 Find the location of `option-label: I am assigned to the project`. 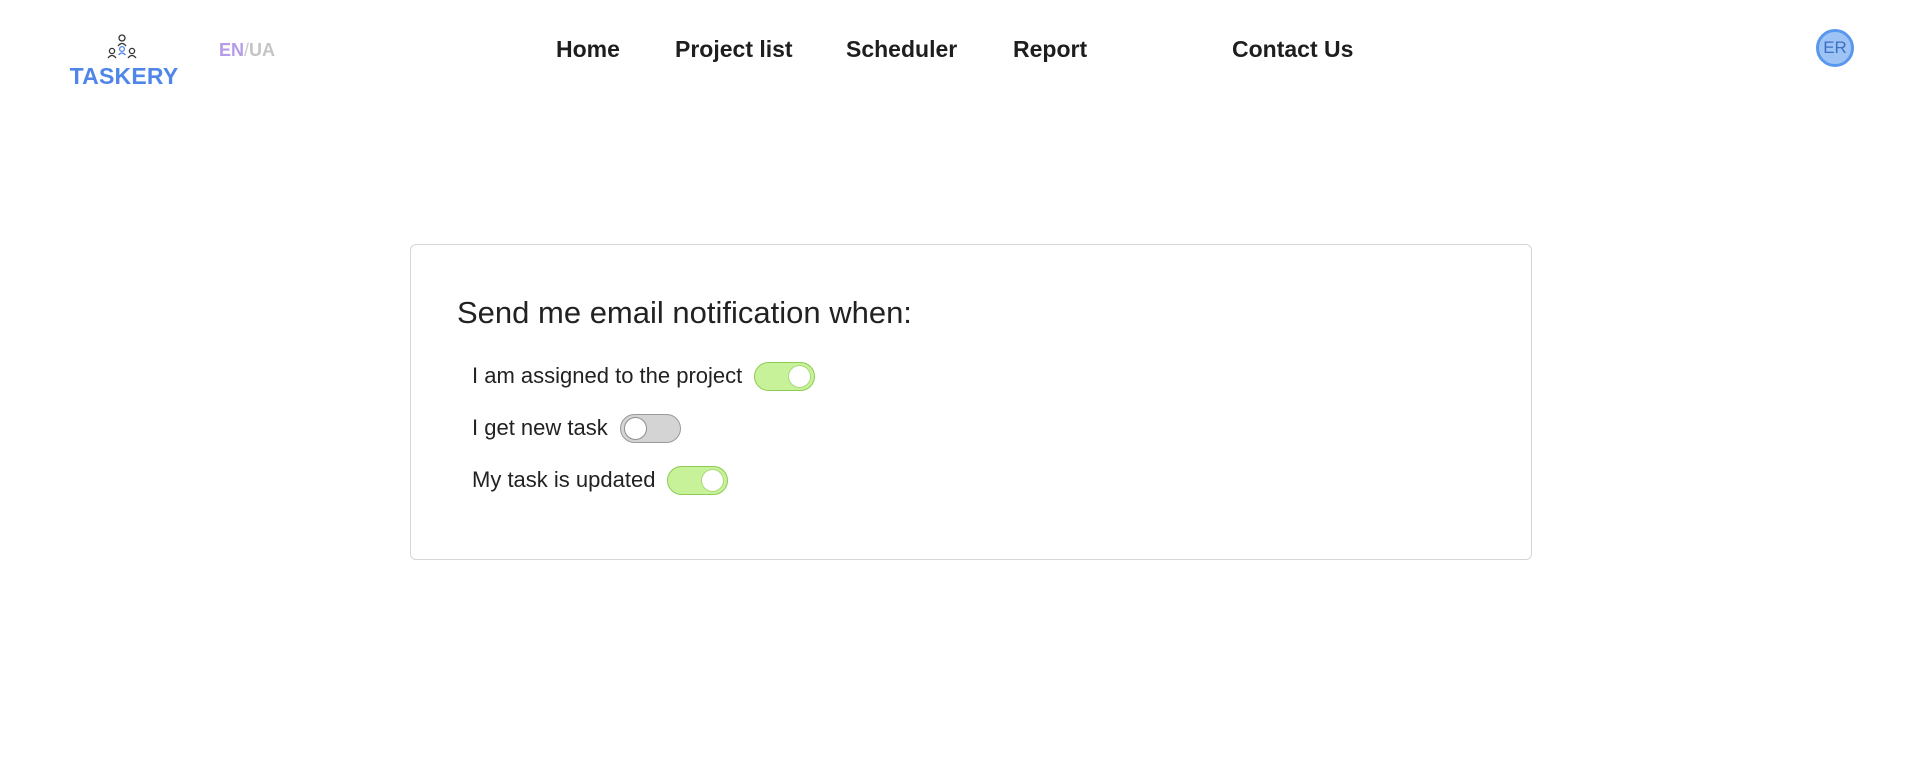

option-label: I am assigned to the project is located at coordinates (607, 375).